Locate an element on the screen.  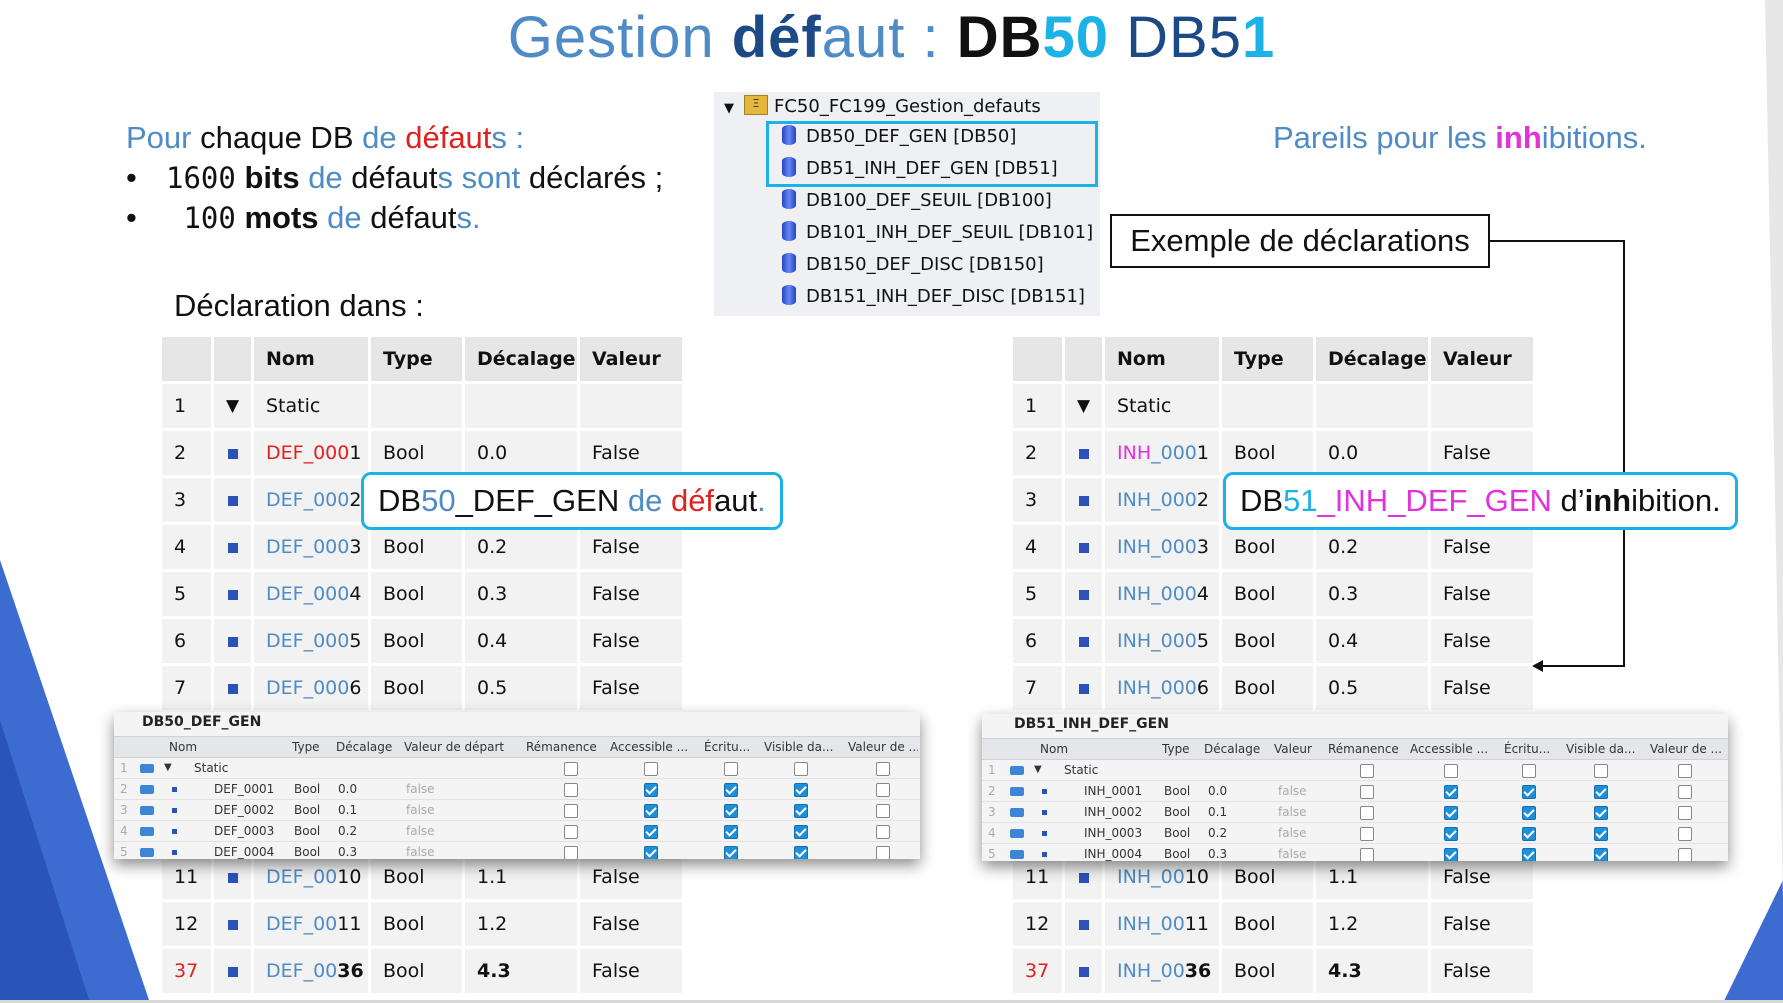
table-row: 6 DEF_0005 Bool 0.4 False is located at coordinates (422, 642).